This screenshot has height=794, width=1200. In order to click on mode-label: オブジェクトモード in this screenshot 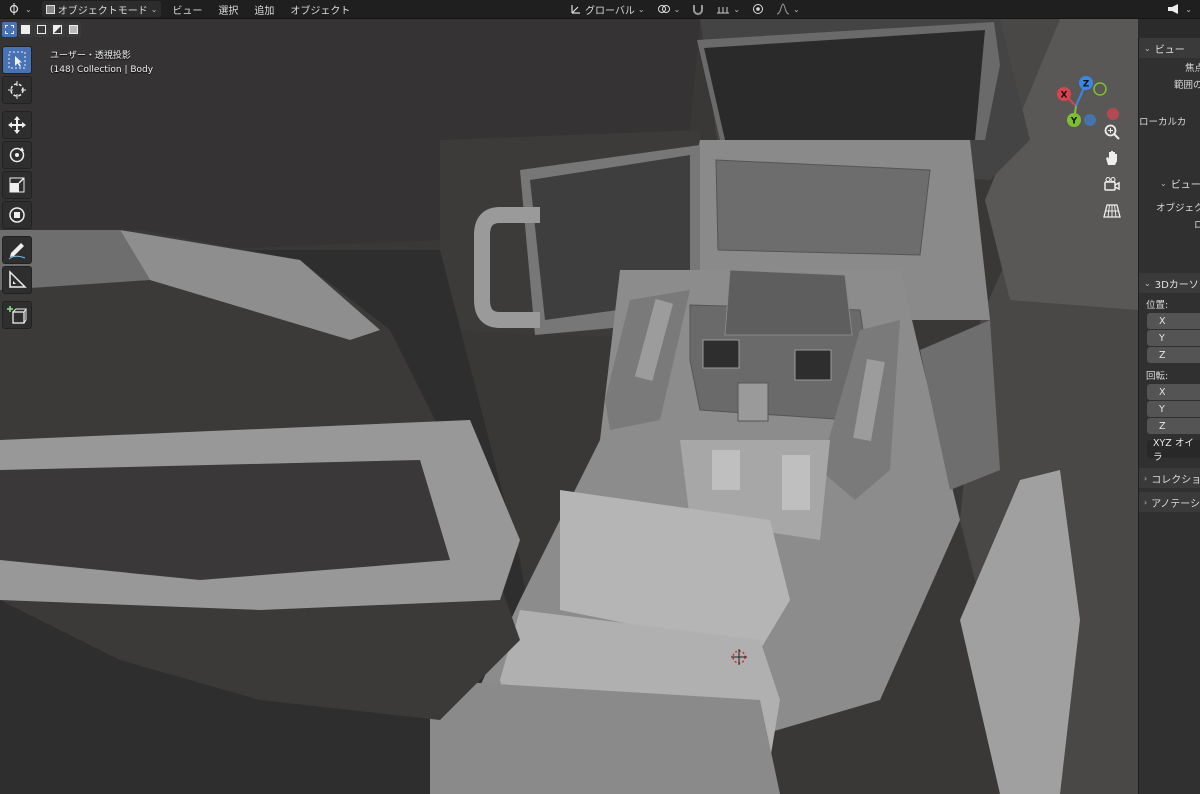, I will do `click(102, 11)`.